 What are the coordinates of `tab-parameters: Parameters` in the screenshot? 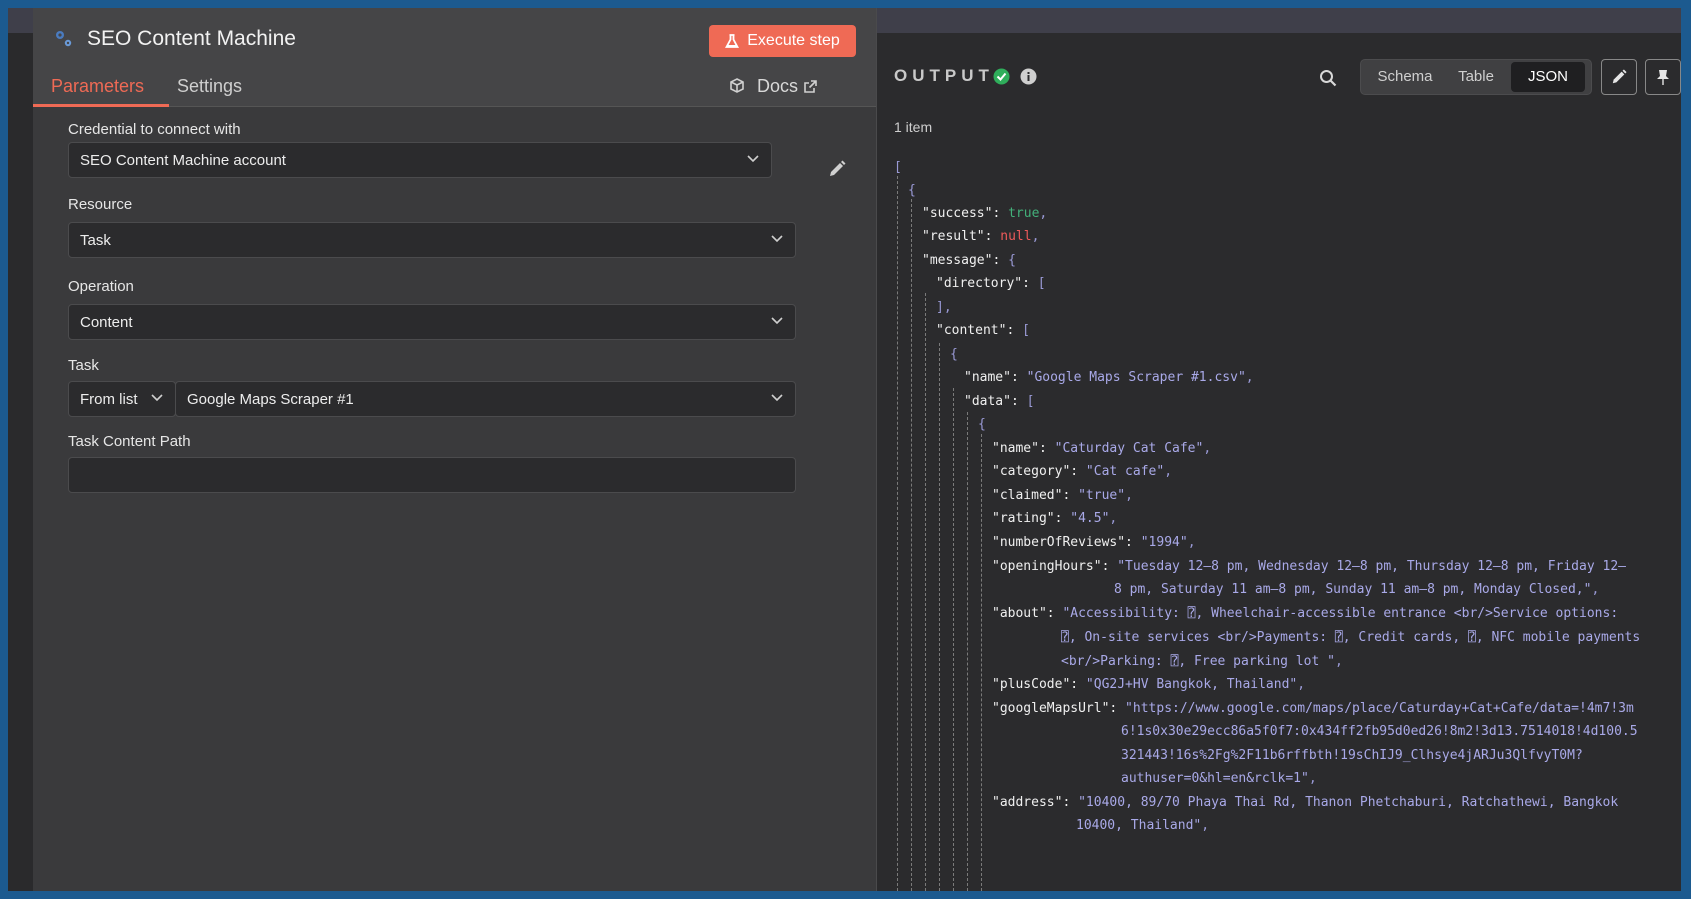 It's located at (97, 86).